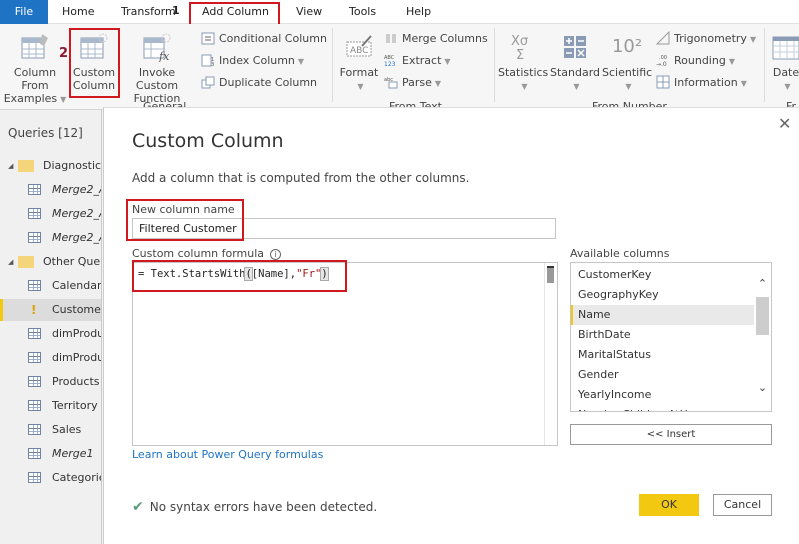 Image resolution: width=799 pixels, height=544 pixels. I want to click on format-button: ABC Format ▼, so click(359, 62).